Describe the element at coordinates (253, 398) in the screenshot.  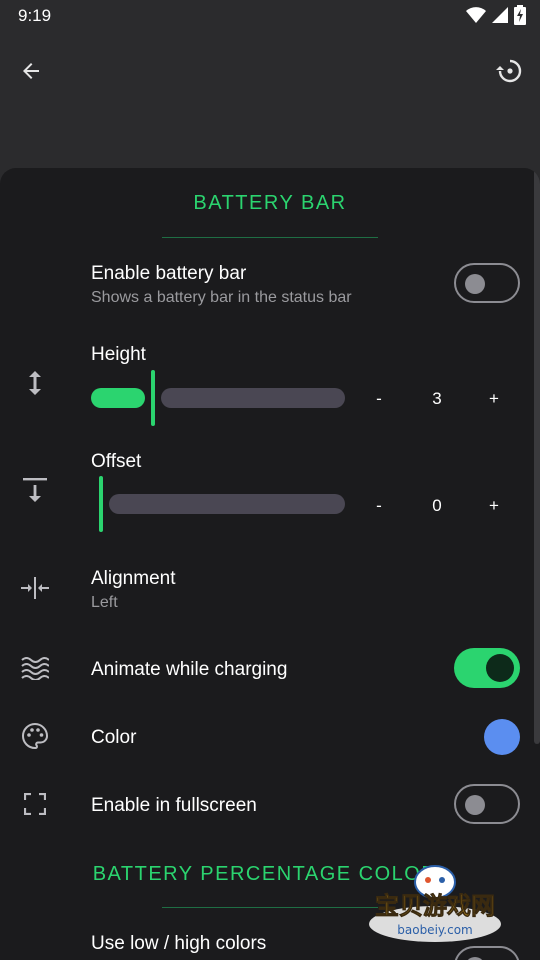
I see `height-slider-inactive-track` at that location.